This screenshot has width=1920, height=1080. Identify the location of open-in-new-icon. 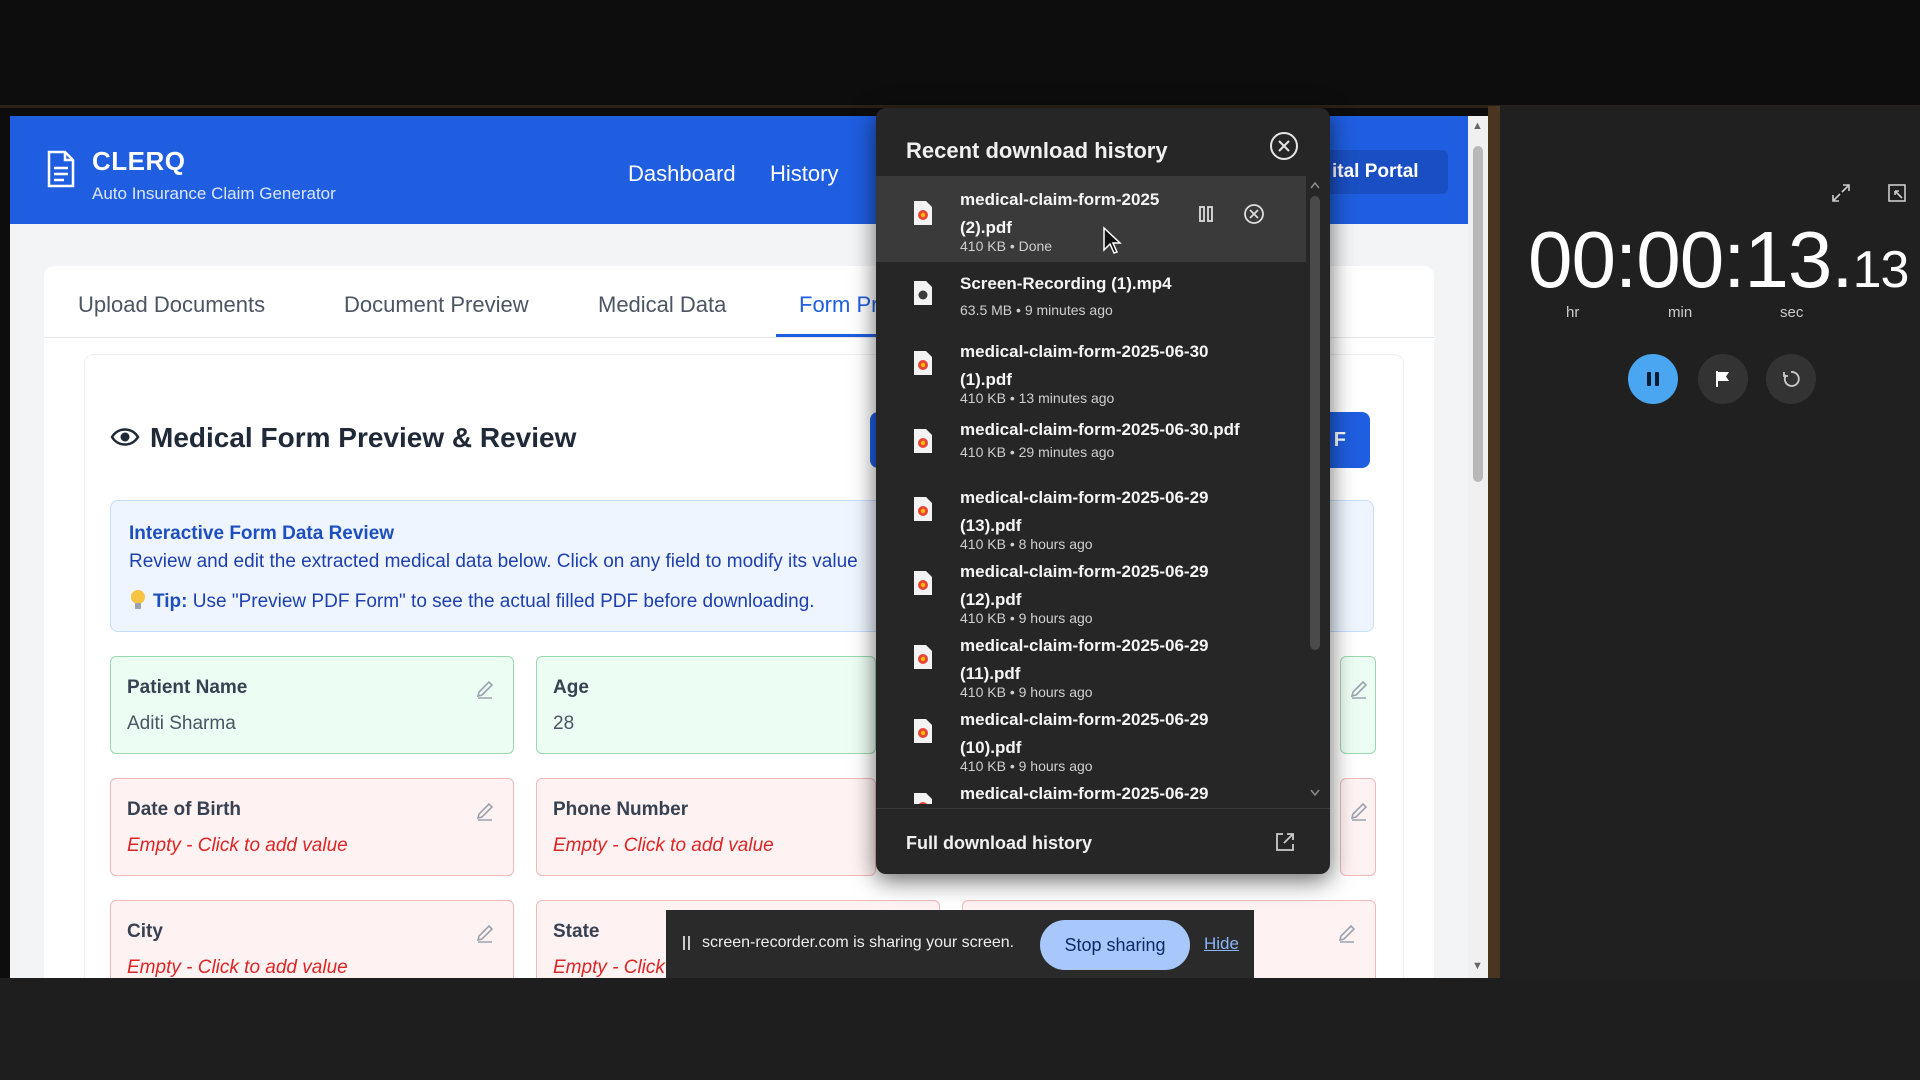
(1285, 842).